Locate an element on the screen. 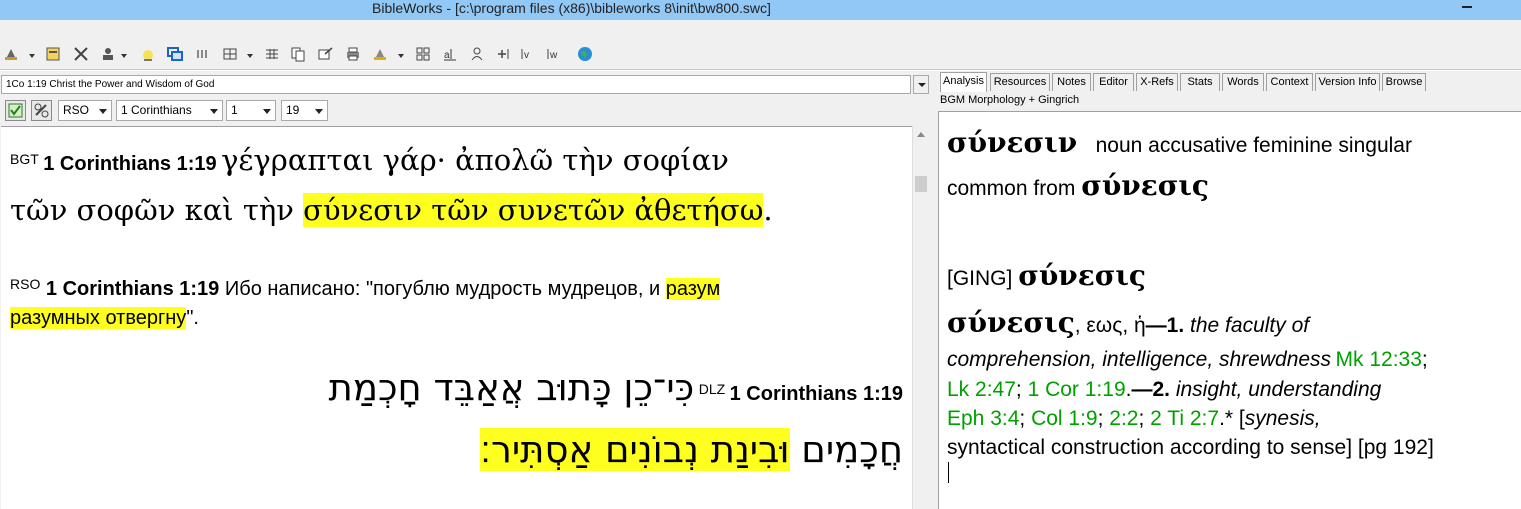 Image resolution: width=1521 pixels, height=509 pixels. common-from-text: common from is located at coordinates (1014, 188).